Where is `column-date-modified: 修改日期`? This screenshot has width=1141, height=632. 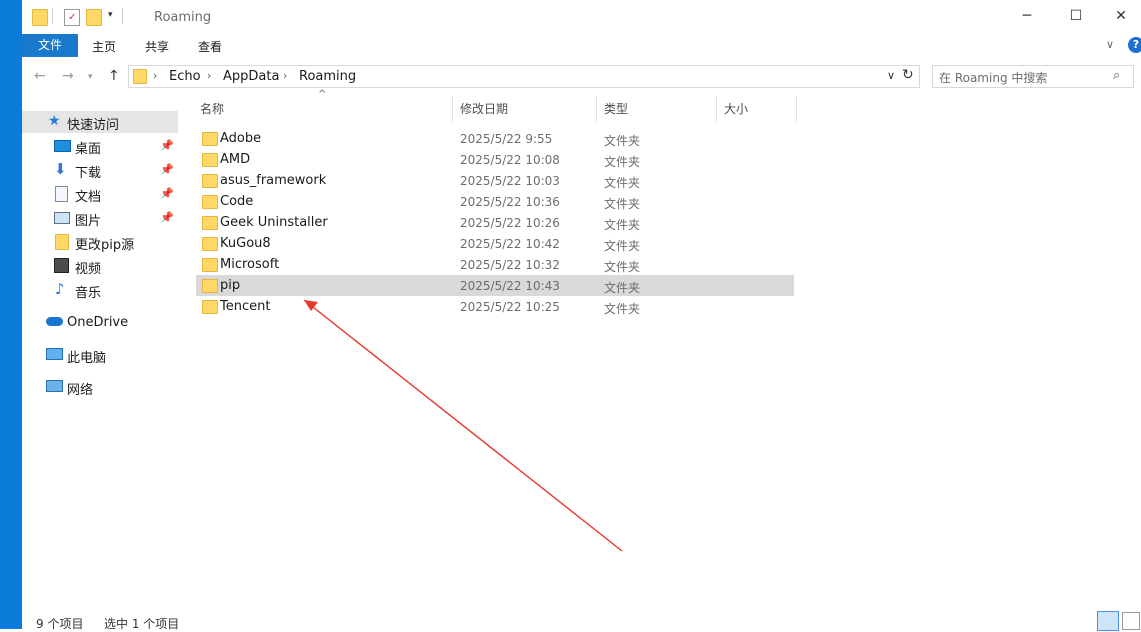
column-date-modified: 修改日期 is located at coordinates (484, 108).